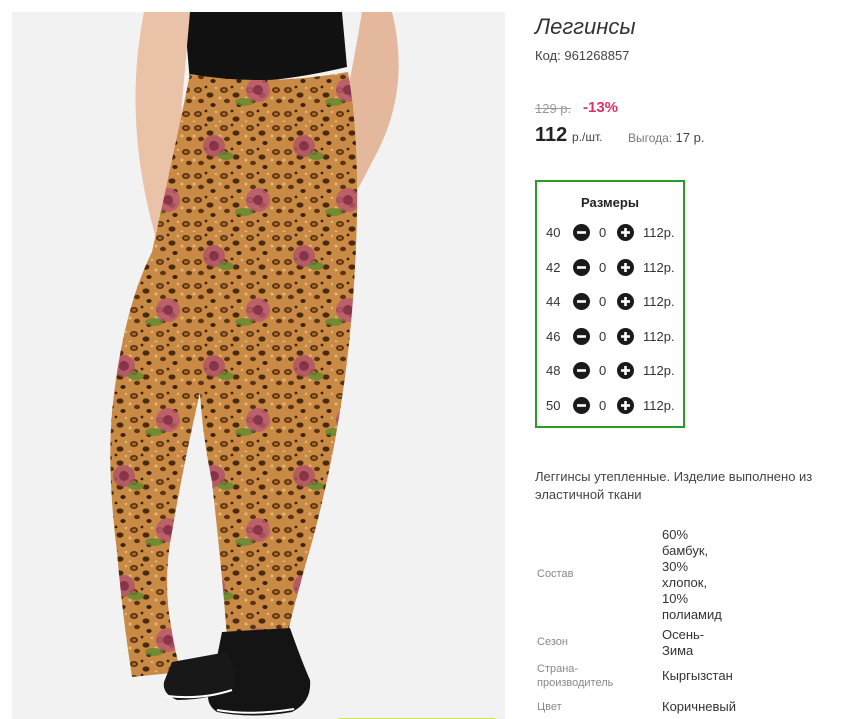  I want to click on composition-label: Состав, so click(555, 574).